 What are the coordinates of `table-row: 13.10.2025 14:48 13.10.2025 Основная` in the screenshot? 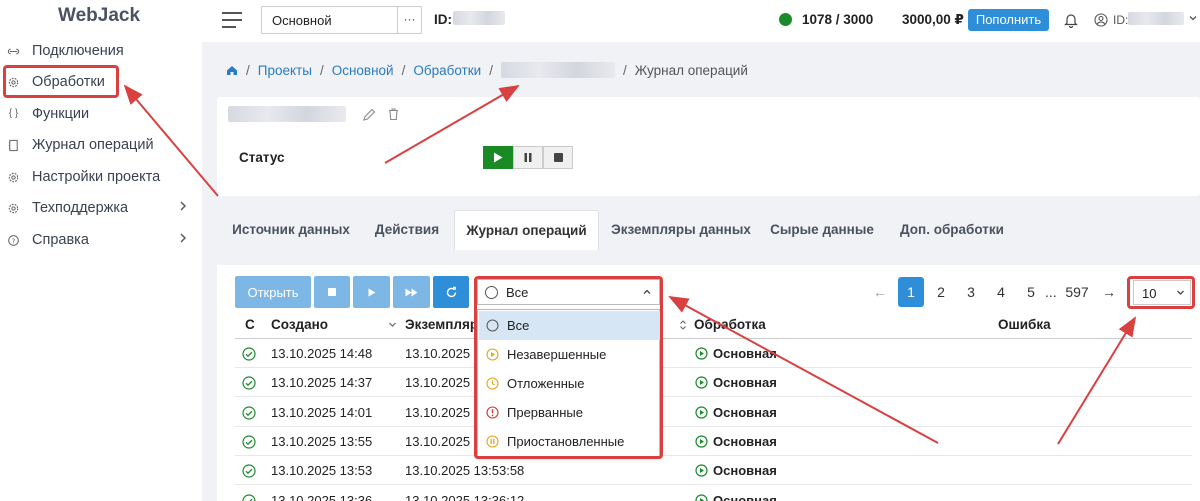 It's located at (713, 353).